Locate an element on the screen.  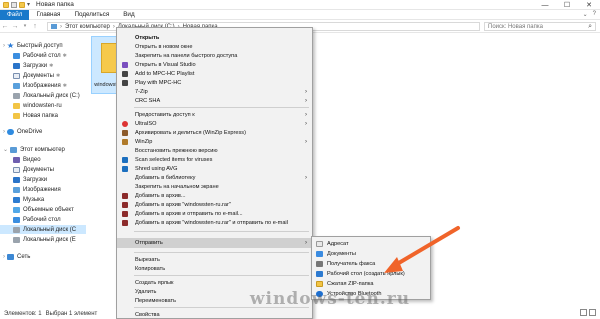
tab-file: Файл is located at coordinates (15, 14).